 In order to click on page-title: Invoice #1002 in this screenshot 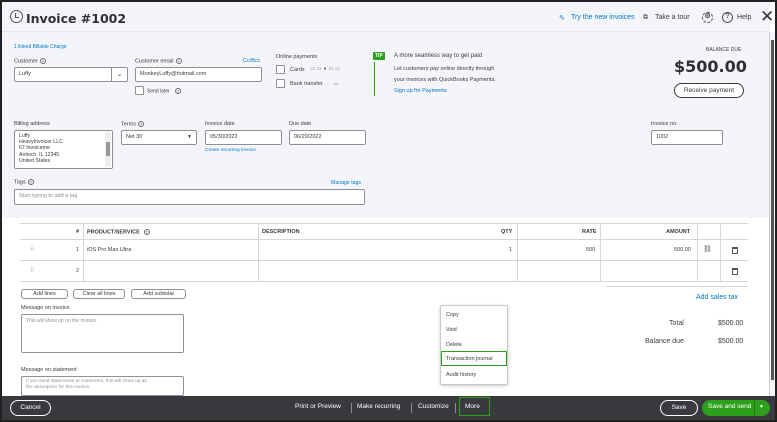, I will do `click(76, 18)`.